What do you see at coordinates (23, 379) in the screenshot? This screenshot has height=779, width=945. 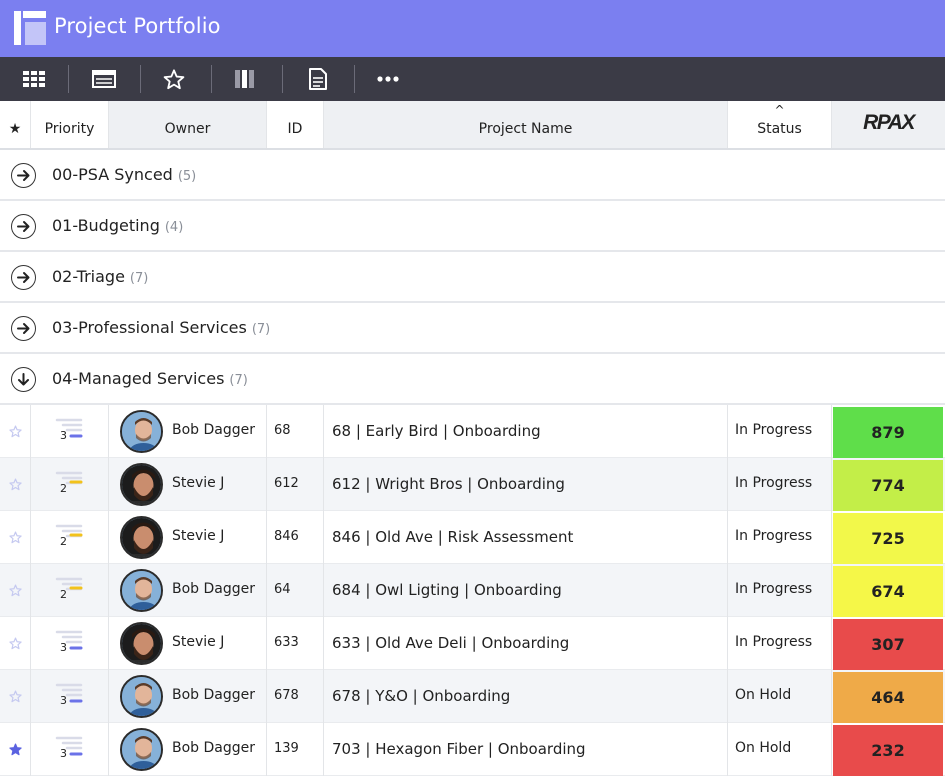 I see `collapse-arrow-icon` at bounding box center [23, 379].